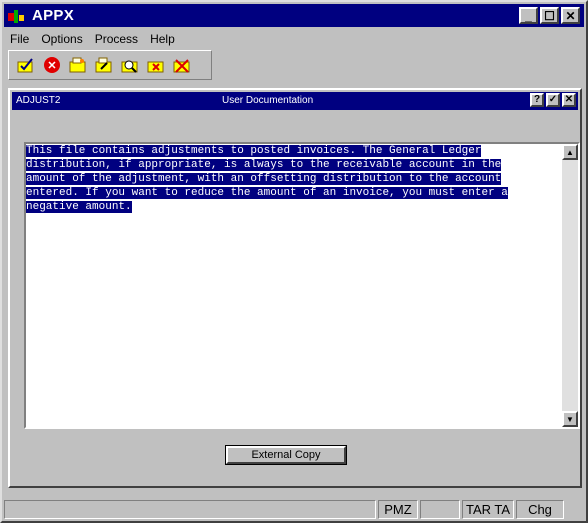  I want to click on minimize-icon: _, so click(528, 15).